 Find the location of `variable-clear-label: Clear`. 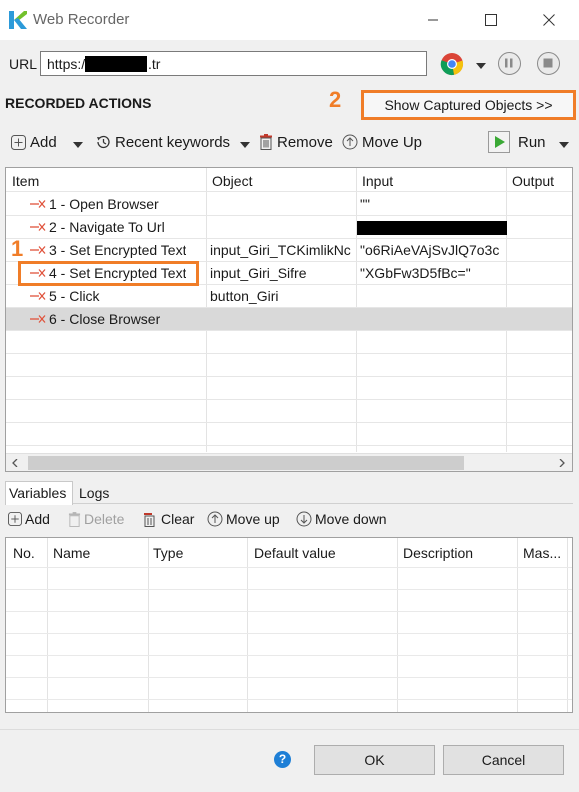

variable-clear-label: Clear is located at coordinates (178, 519).